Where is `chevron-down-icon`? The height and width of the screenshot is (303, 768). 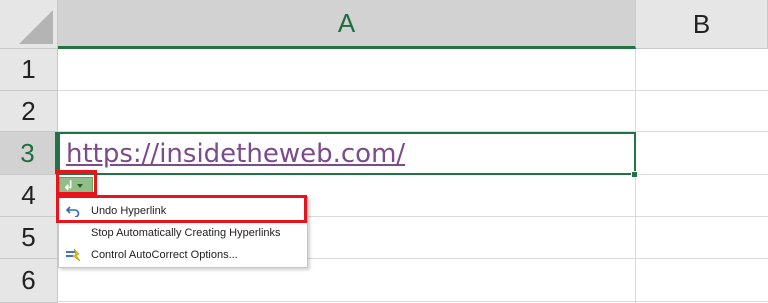 chevron-down-icon is located at coordinates (79, 186).